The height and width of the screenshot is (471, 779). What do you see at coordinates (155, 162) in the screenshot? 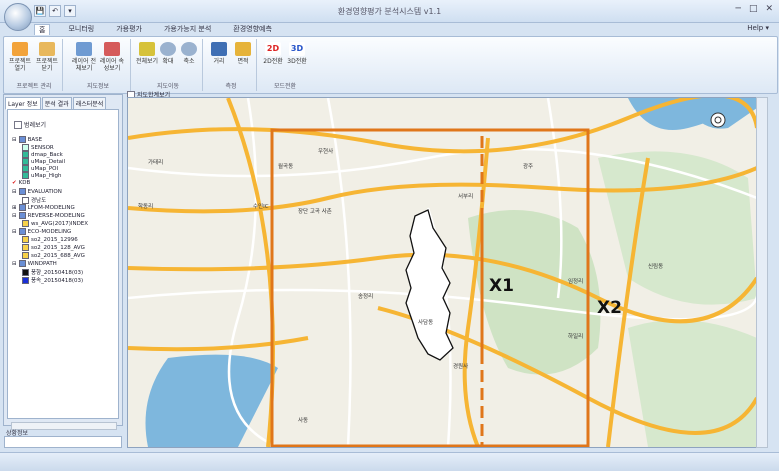
I see `place-label: 가태리` at bounding box center [155, 162].